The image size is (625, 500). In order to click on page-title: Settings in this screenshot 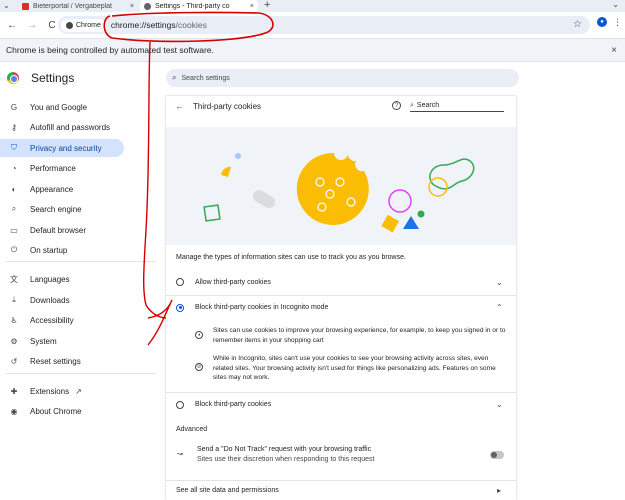, I will do `click(53, 78)`.